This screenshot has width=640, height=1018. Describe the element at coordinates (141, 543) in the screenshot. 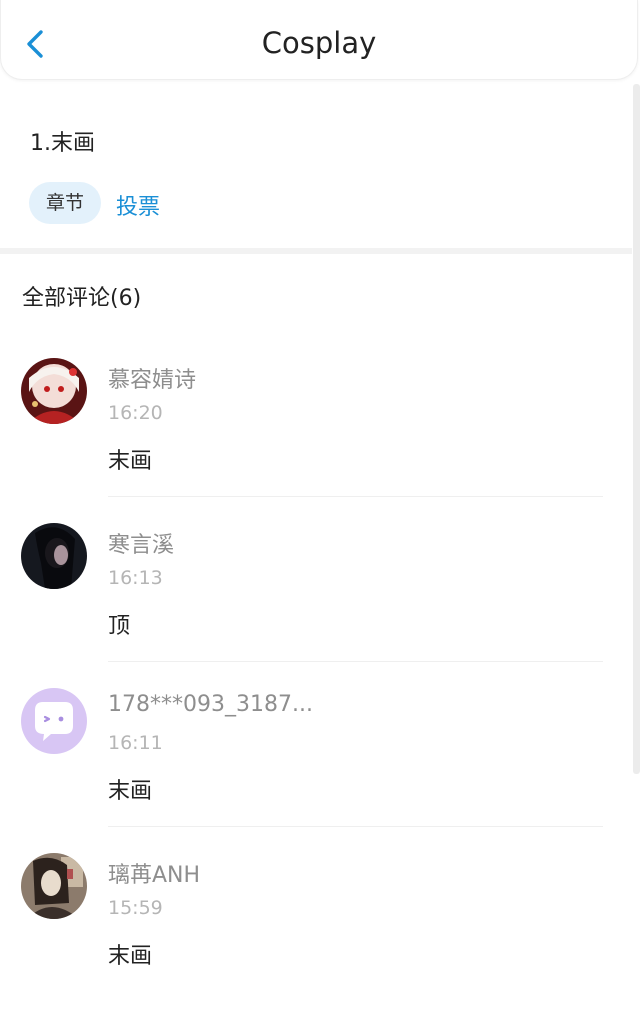

I see `comment-author: 寒言溪` at that location.